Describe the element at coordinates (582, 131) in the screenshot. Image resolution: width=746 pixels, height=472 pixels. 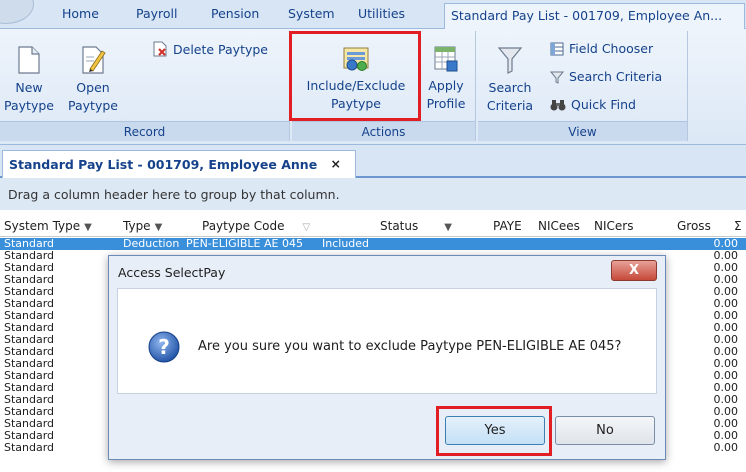
I see `view-group-label: View` at that location.